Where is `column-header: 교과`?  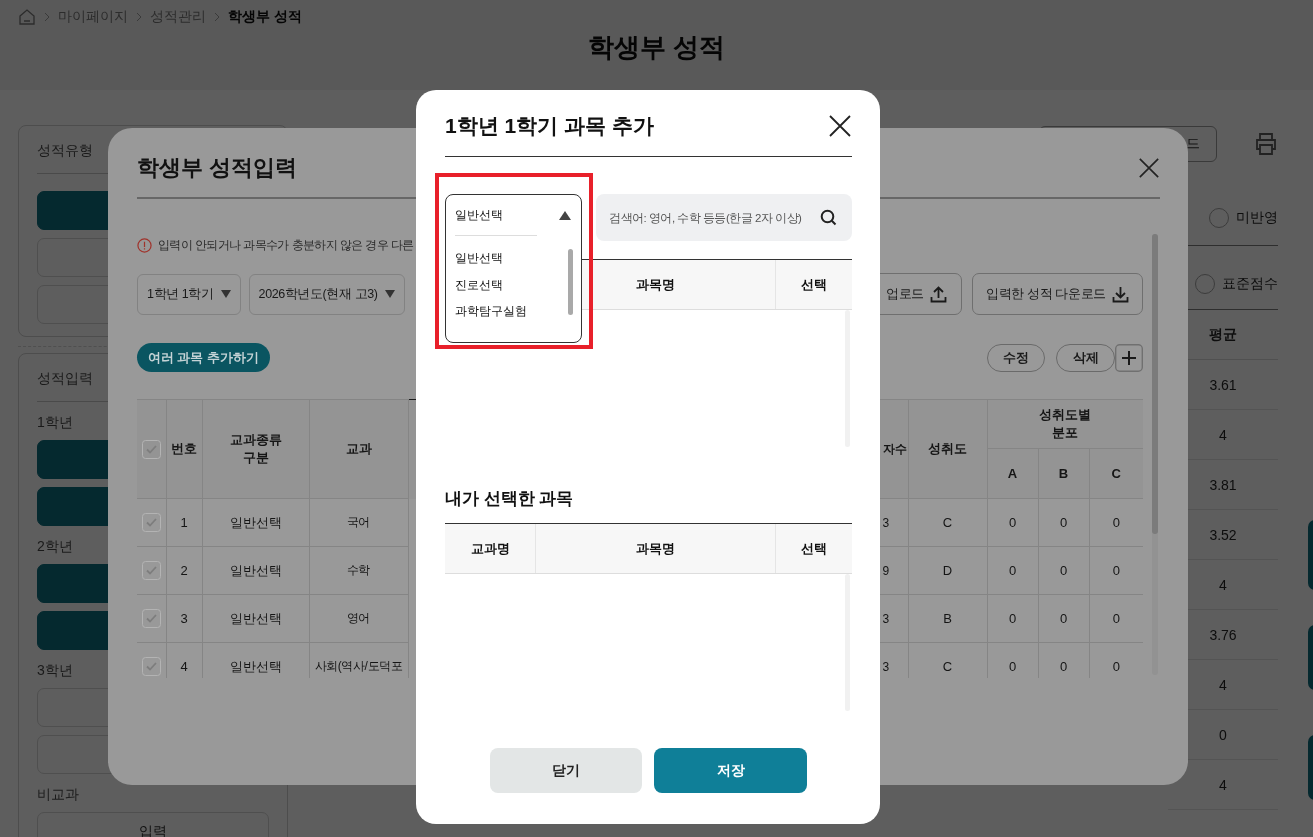 column-header: 교과 is located at coordinates (358, 449).